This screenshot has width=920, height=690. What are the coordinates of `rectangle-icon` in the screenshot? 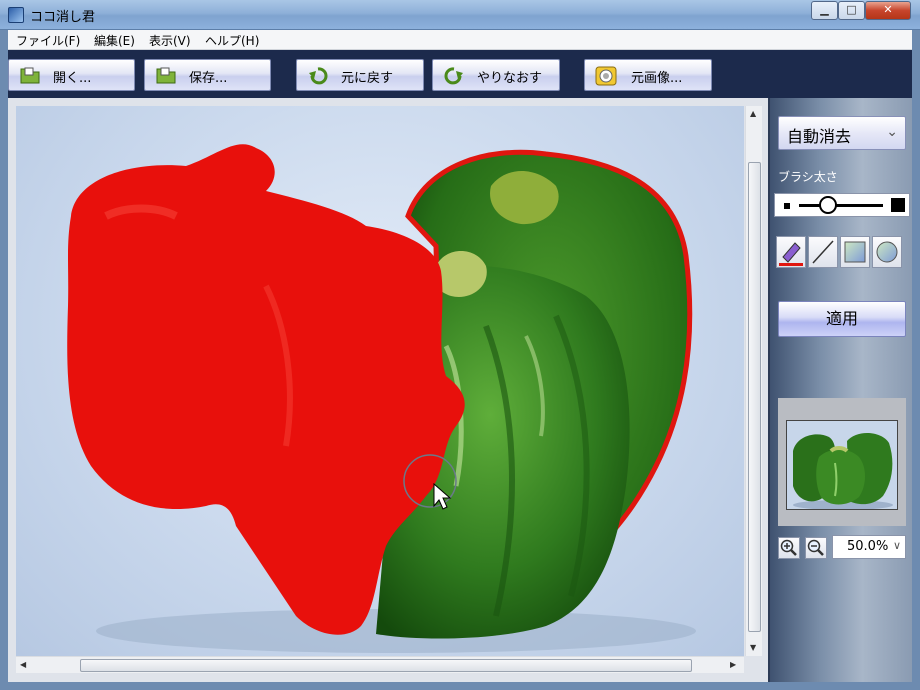 It's located at (855, 252).